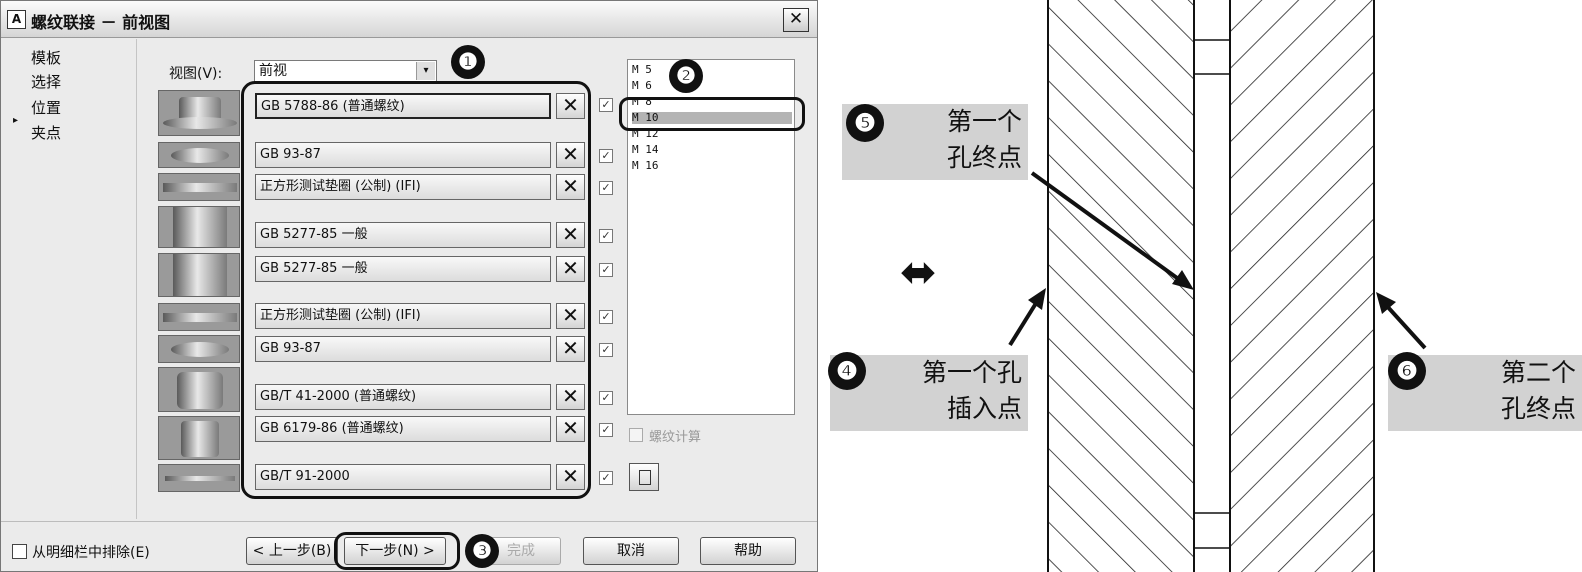  What do you see at coordinates (847, 371) in the screenshot?
I see `callout-4: ❹` at bounding box center [847, 371].